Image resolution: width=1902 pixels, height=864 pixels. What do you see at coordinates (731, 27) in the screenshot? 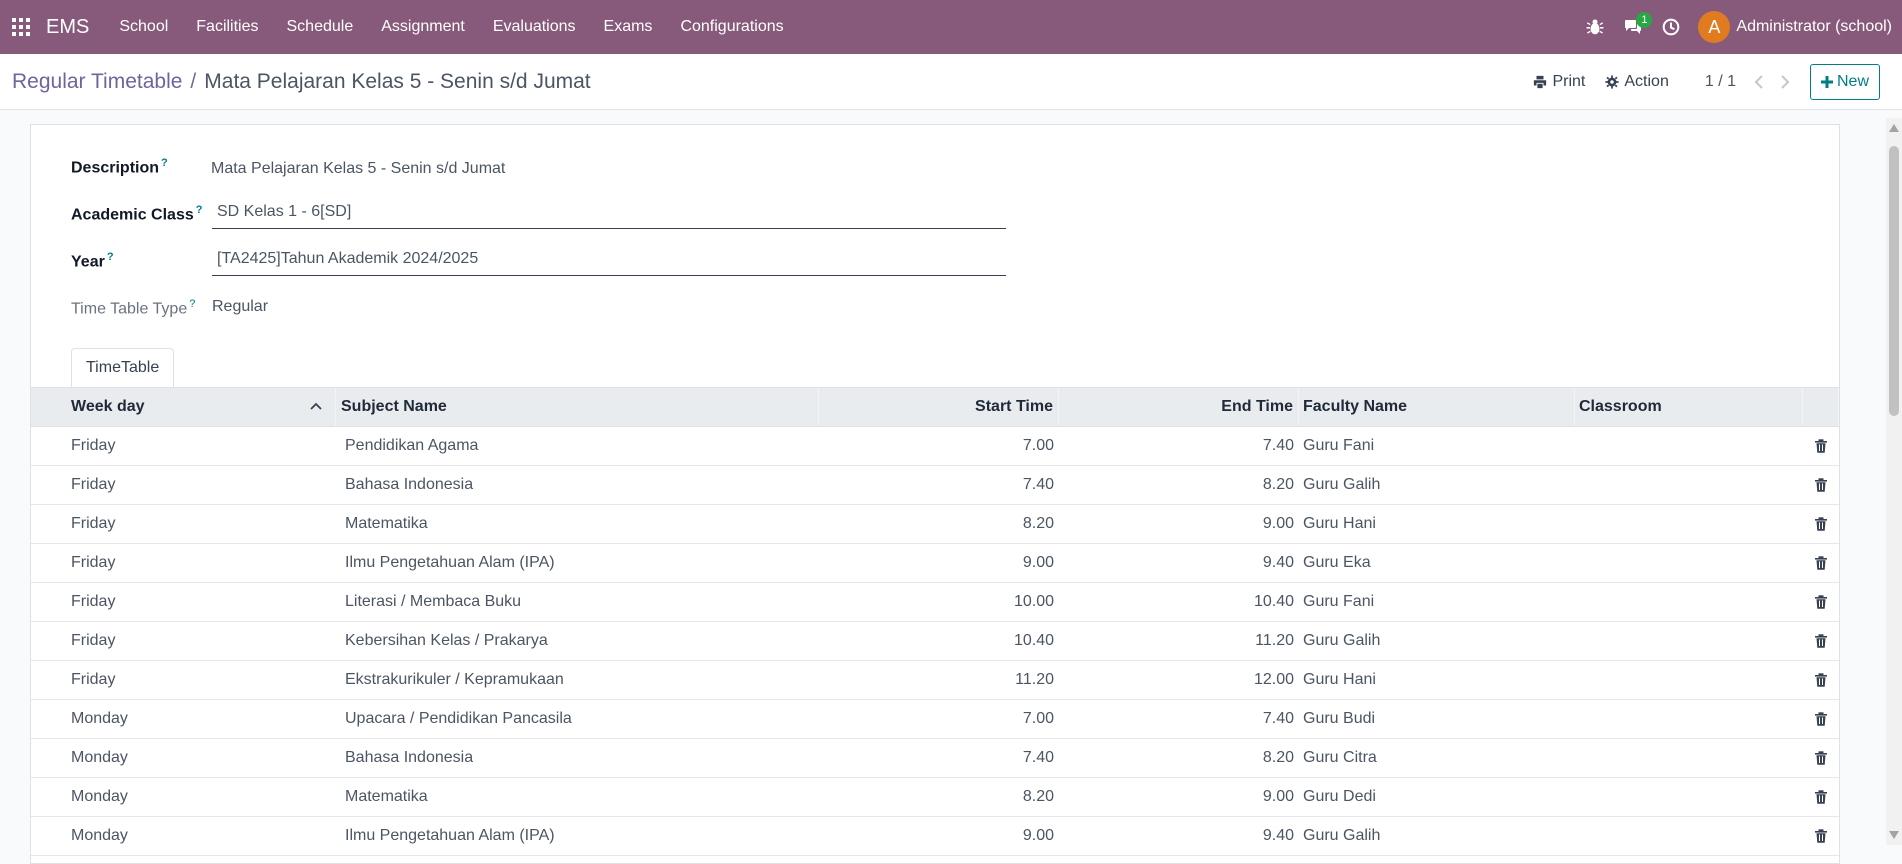
I see `menu-configurations: Configurations` at bounding box center [731, 27].